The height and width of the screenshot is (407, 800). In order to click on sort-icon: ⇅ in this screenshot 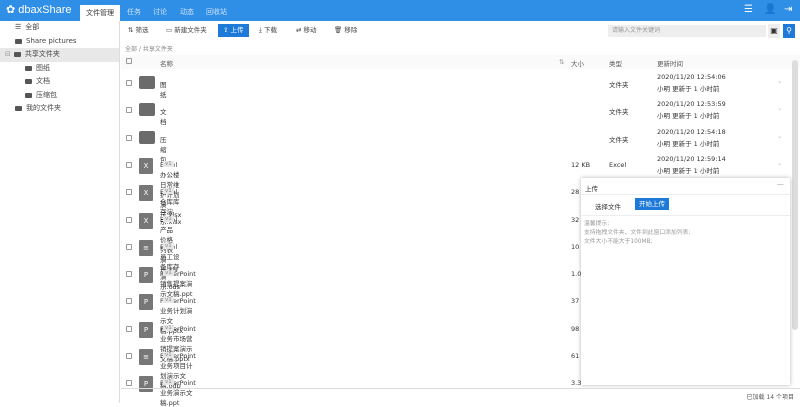, I will do `click(561, 62)`.